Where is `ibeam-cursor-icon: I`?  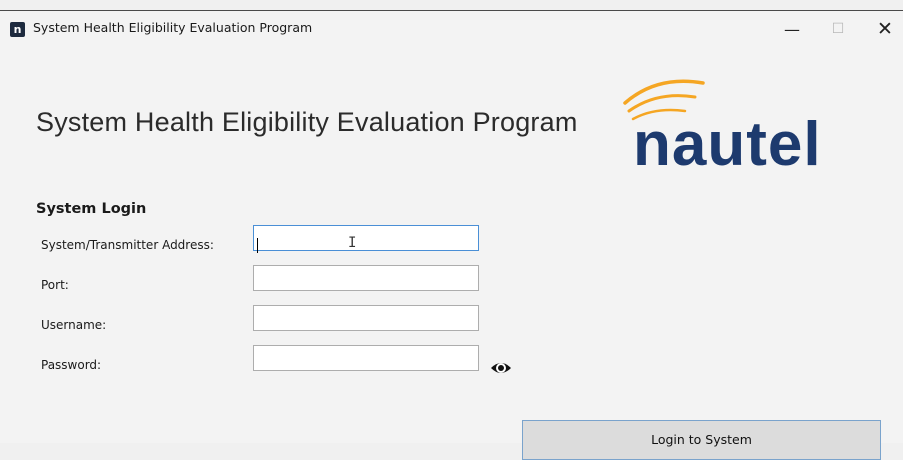 ibeam-cursor-icon: I is located at coordinates (352, 243).